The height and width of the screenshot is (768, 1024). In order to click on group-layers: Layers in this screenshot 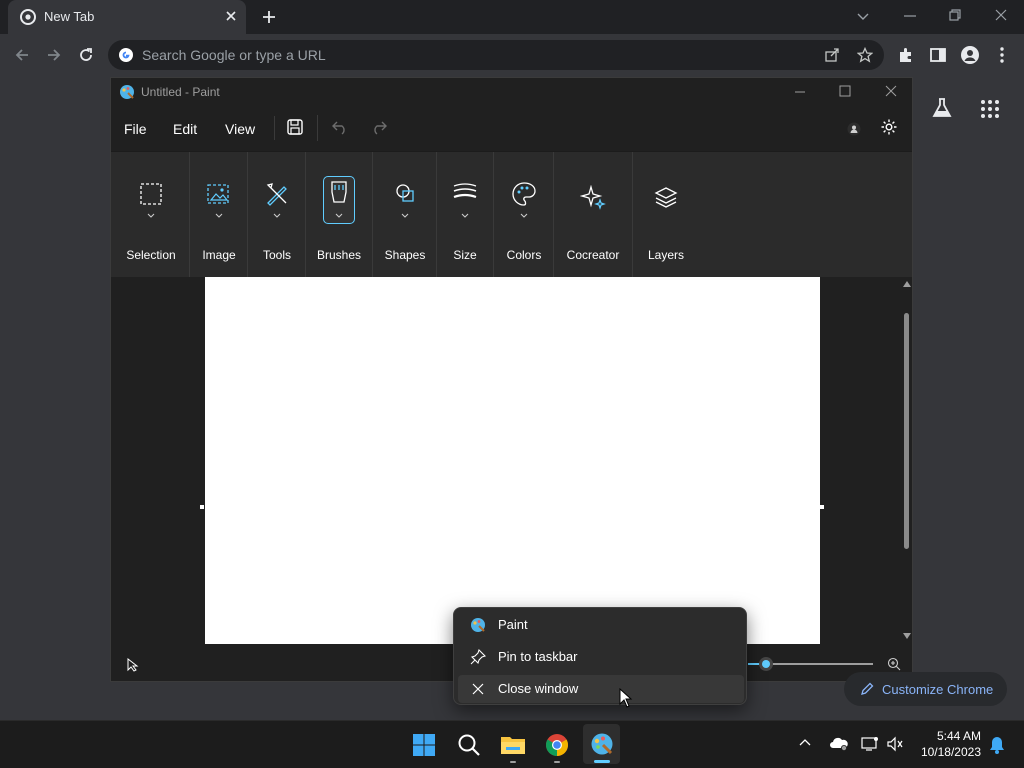, I will do `click(666, 215)`.